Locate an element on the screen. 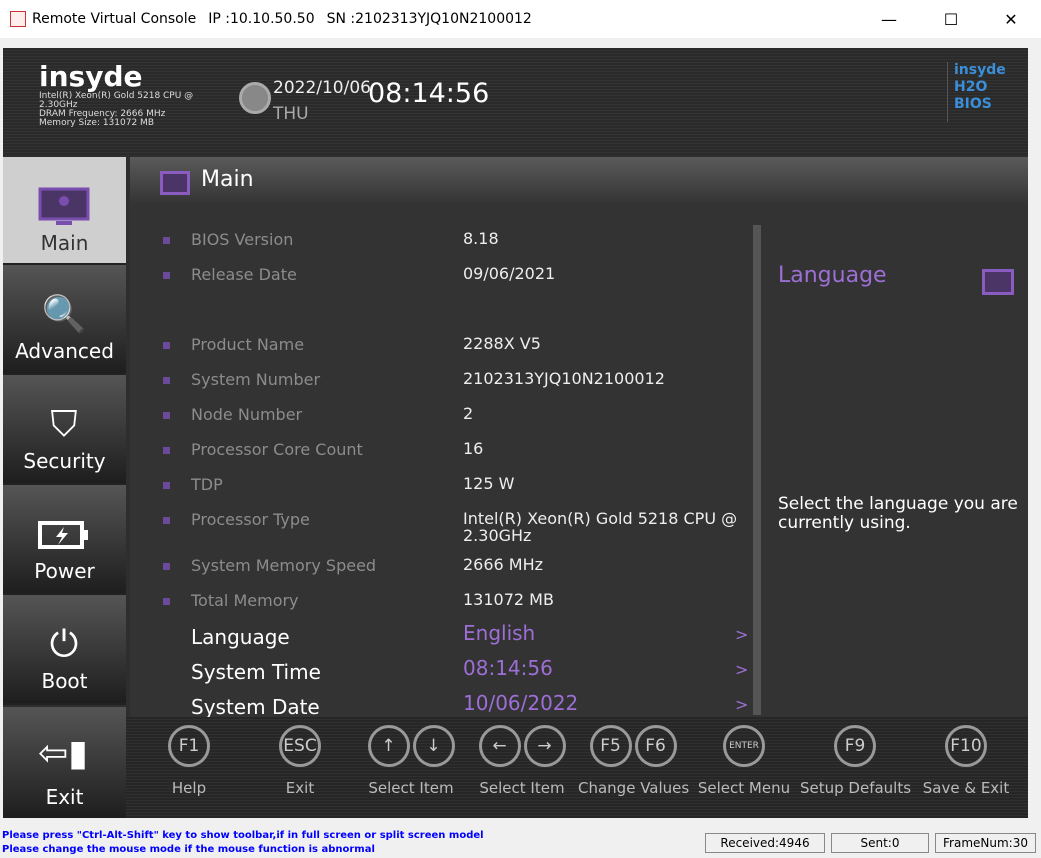 The height and width of the screenshot is (858, 1041). sidebar-label: Boot is located at coordinates (64, 681).